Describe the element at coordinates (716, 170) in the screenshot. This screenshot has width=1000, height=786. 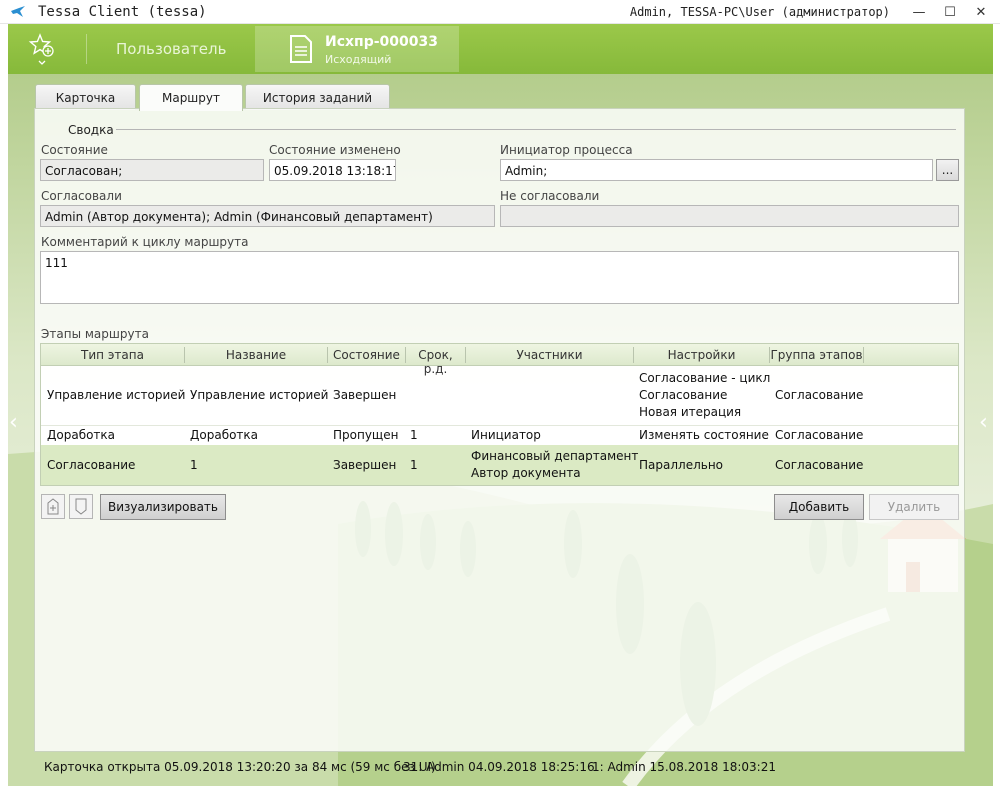
I see `initiator-field: Admin;` at that location.